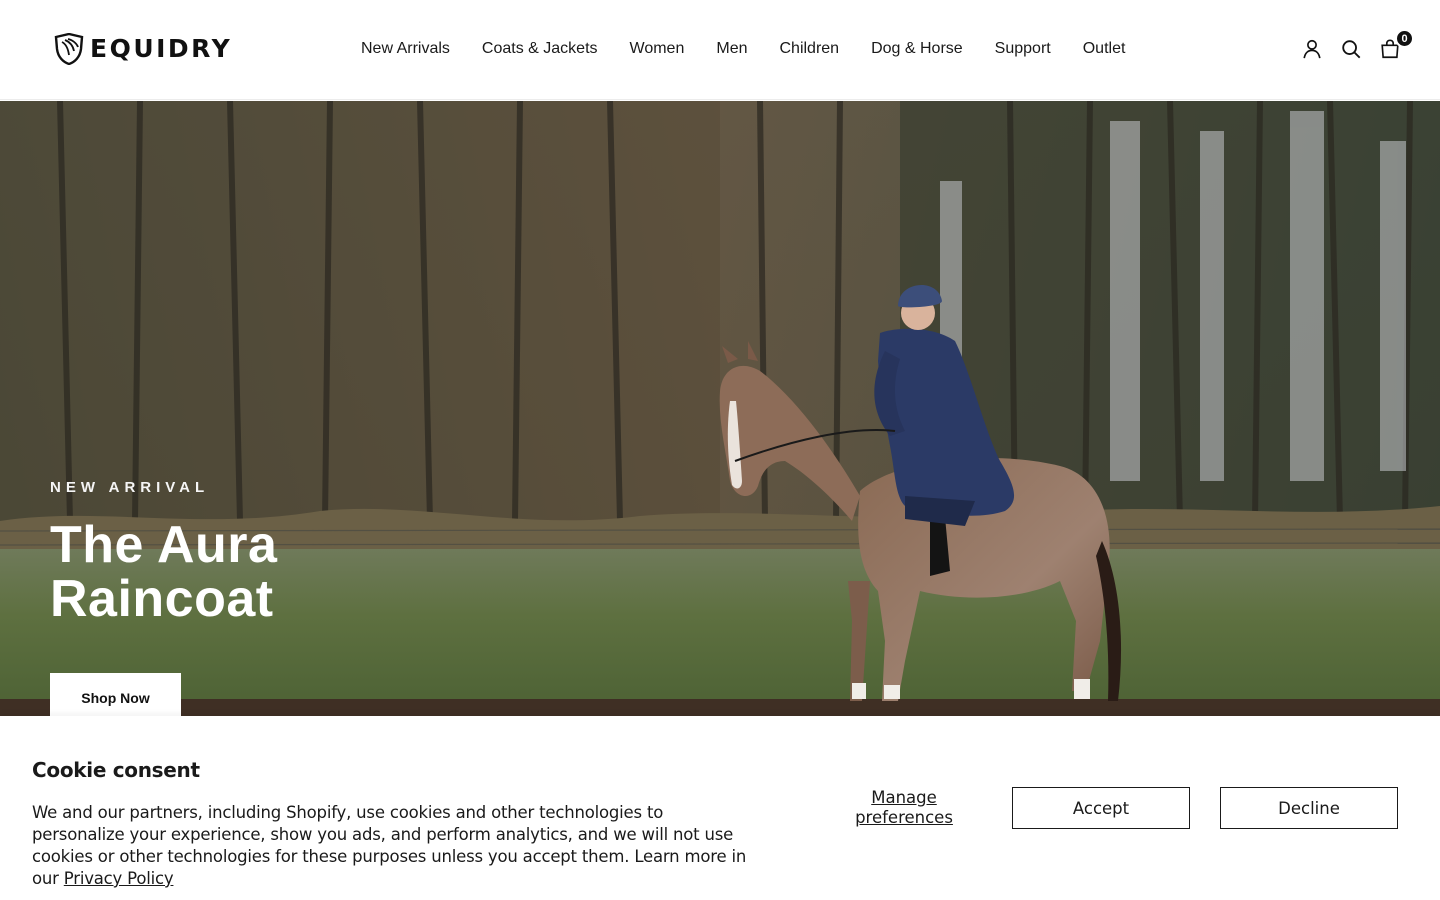  Describe the element at coordinates (657, 49) in the screenshot. I see `nav-item-women: Women` at that location.